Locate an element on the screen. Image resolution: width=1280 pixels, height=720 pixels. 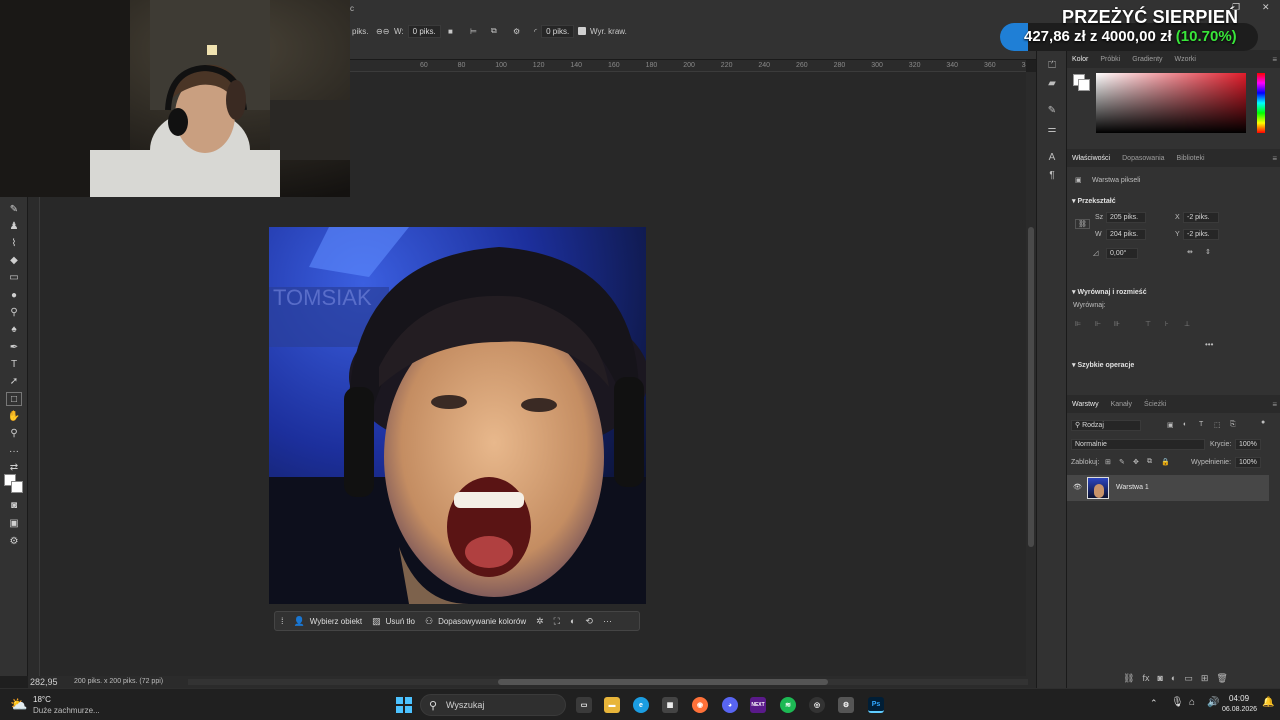
lock-position-icon: ✥ is located at coordinates (1136, 462).